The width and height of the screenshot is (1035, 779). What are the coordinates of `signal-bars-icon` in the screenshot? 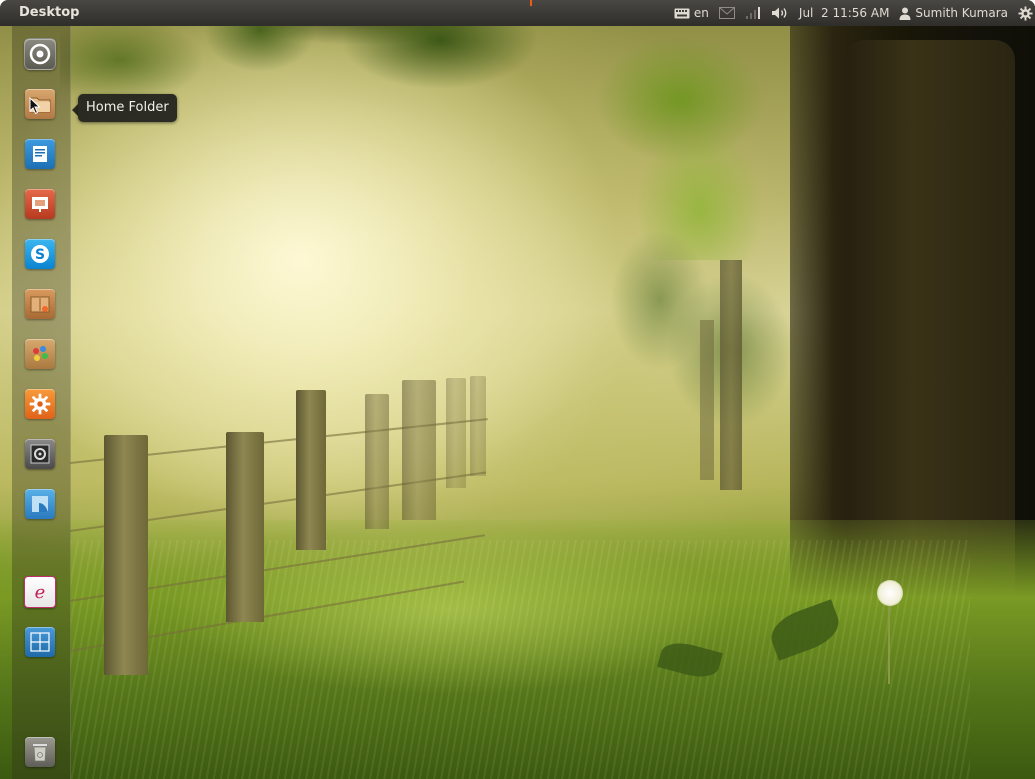 It's located at (753, 13).